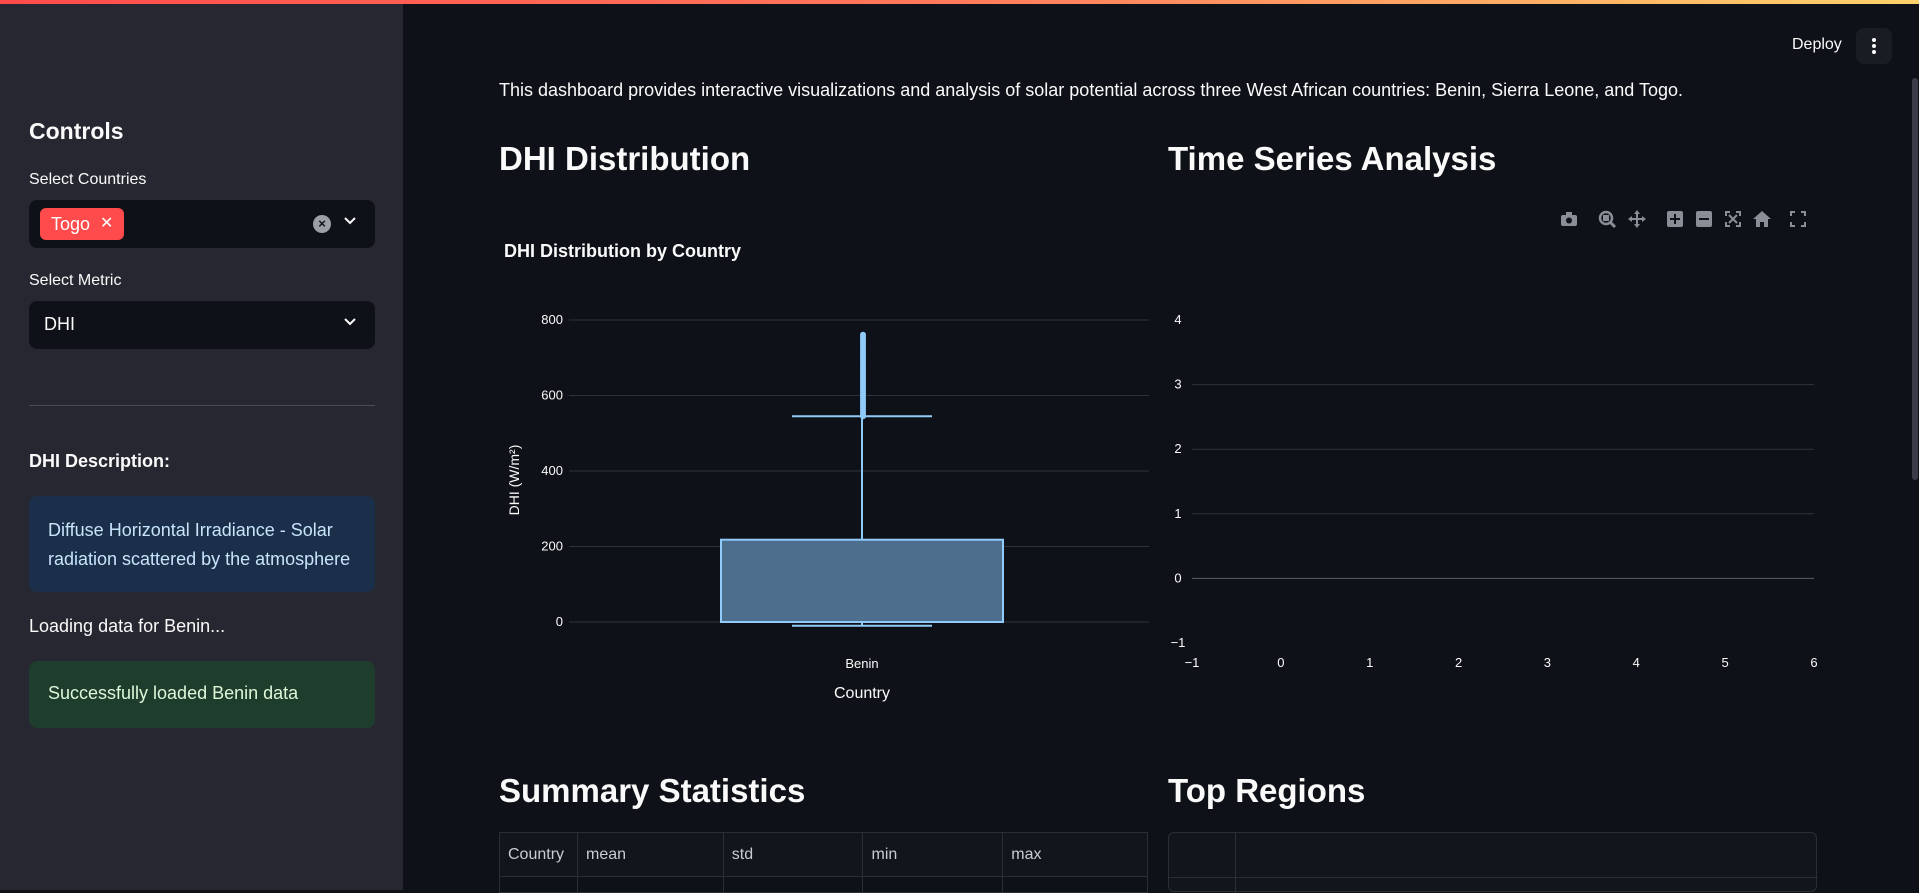 Image resolution: width=1919 pixels, height=893 pixels. What do you see at coordinates (202, 224) in the screenshot?
I see `countries-multiselect: Togo ✕ ×` at bounding box center [202, 224].